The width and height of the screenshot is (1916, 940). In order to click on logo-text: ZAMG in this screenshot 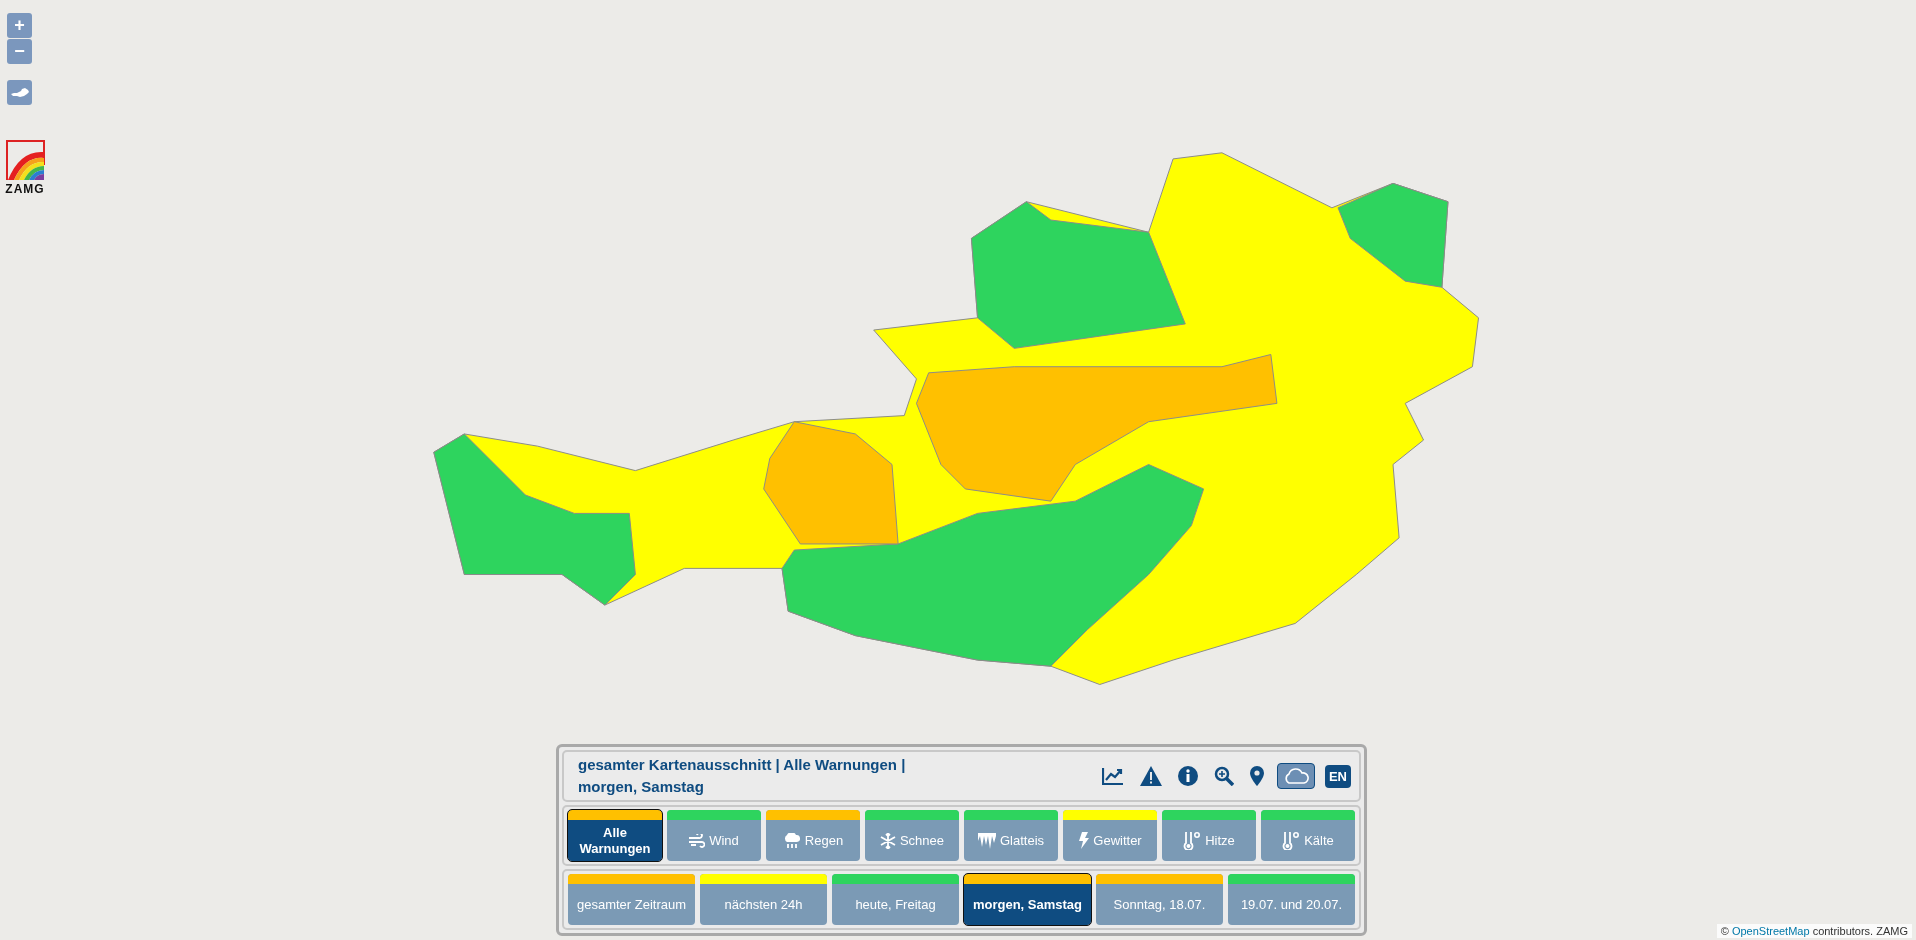, I will do `click(25, 189)`.